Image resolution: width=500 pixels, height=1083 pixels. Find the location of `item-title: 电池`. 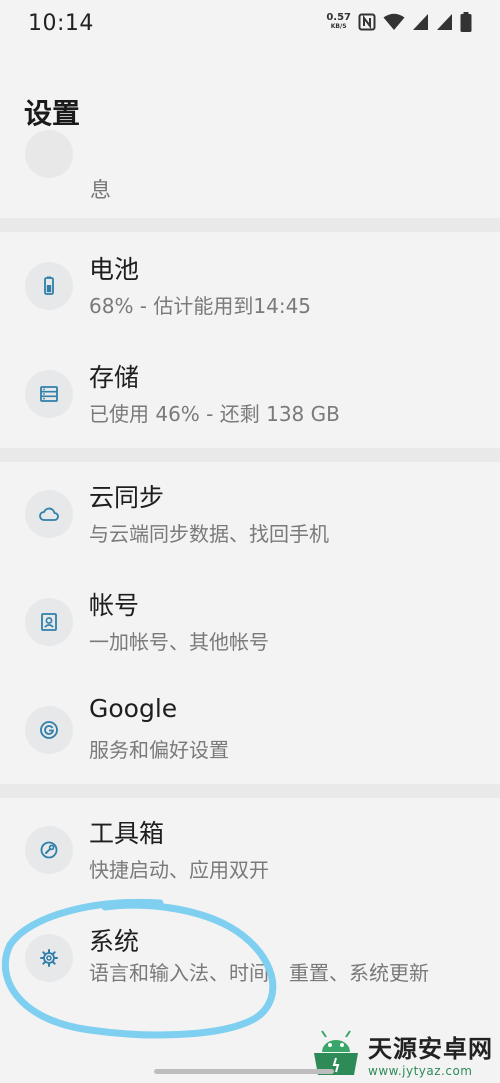

item-title: 电池 is located at coordinates (114, 269).